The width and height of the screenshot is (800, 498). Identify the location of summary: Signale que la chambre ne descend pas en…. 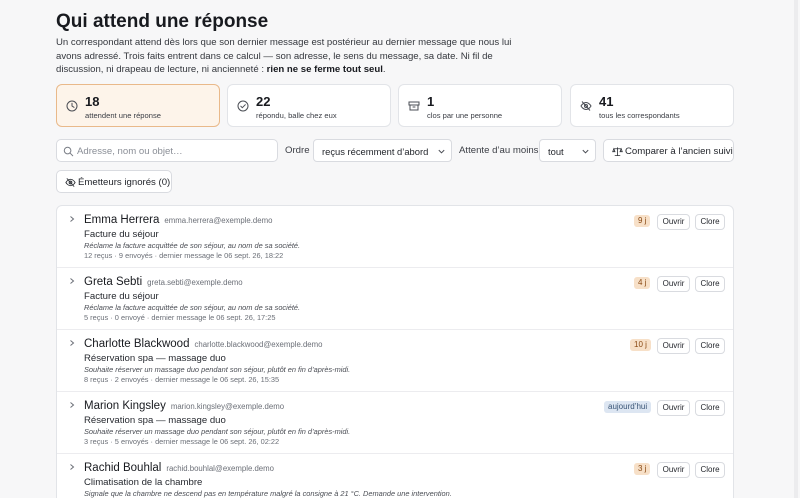
(268, 493).